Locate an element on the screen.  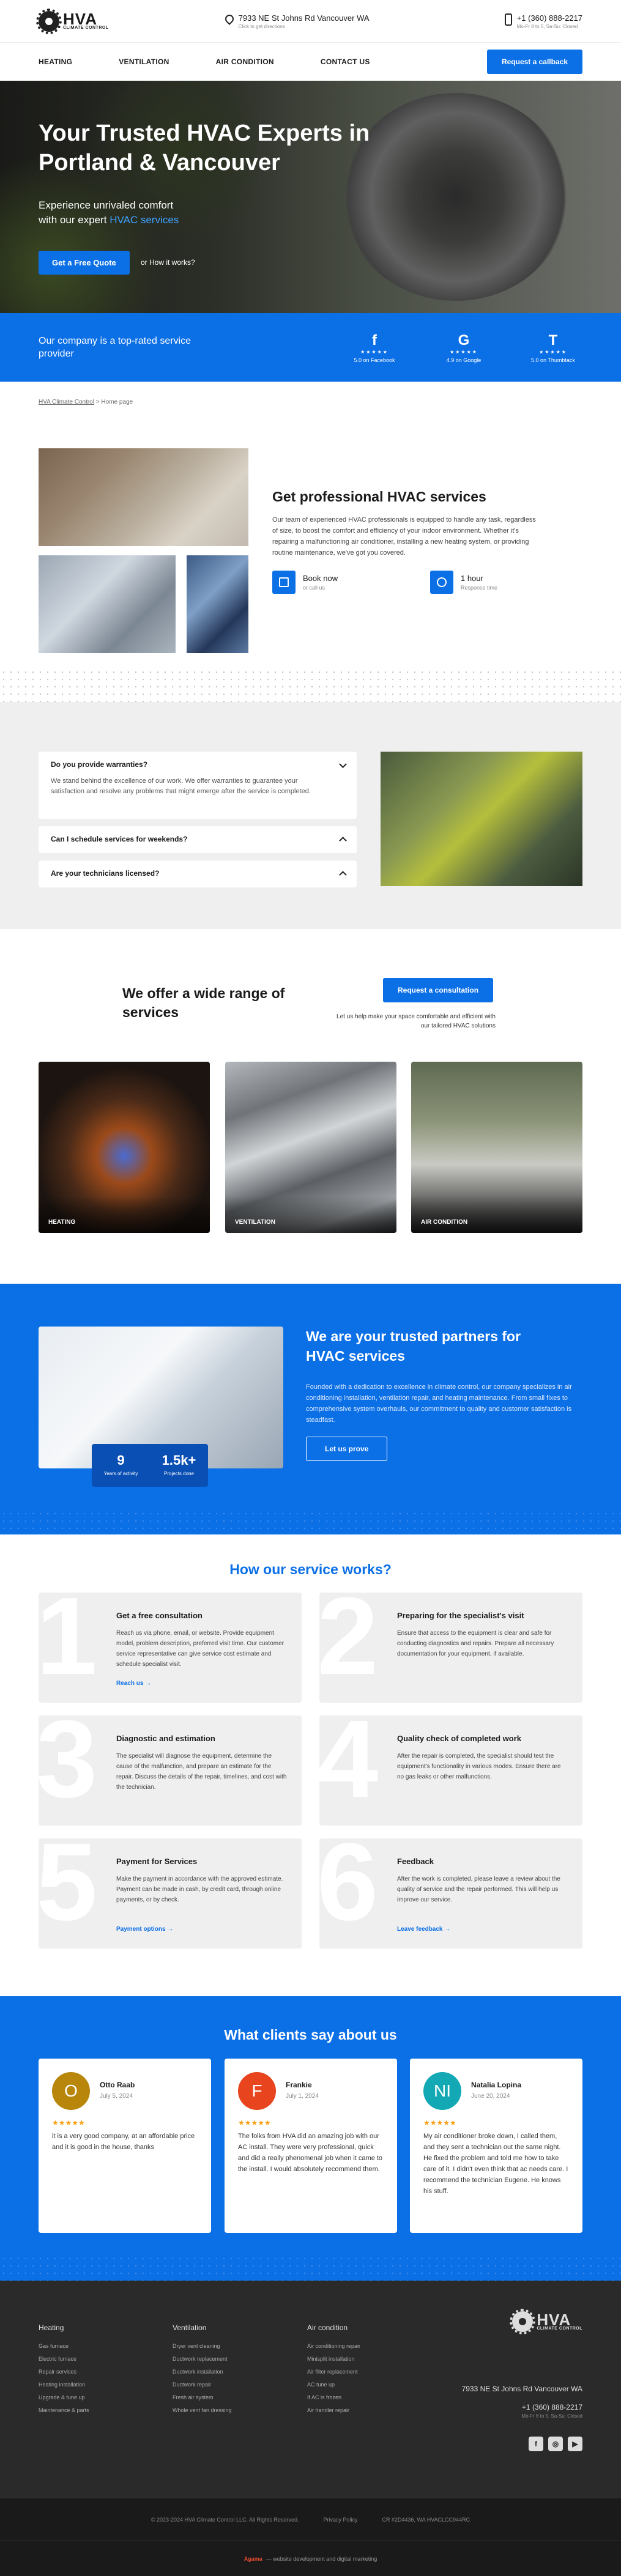
footer-link: Heating installation is located at coordinates (64, 2385).